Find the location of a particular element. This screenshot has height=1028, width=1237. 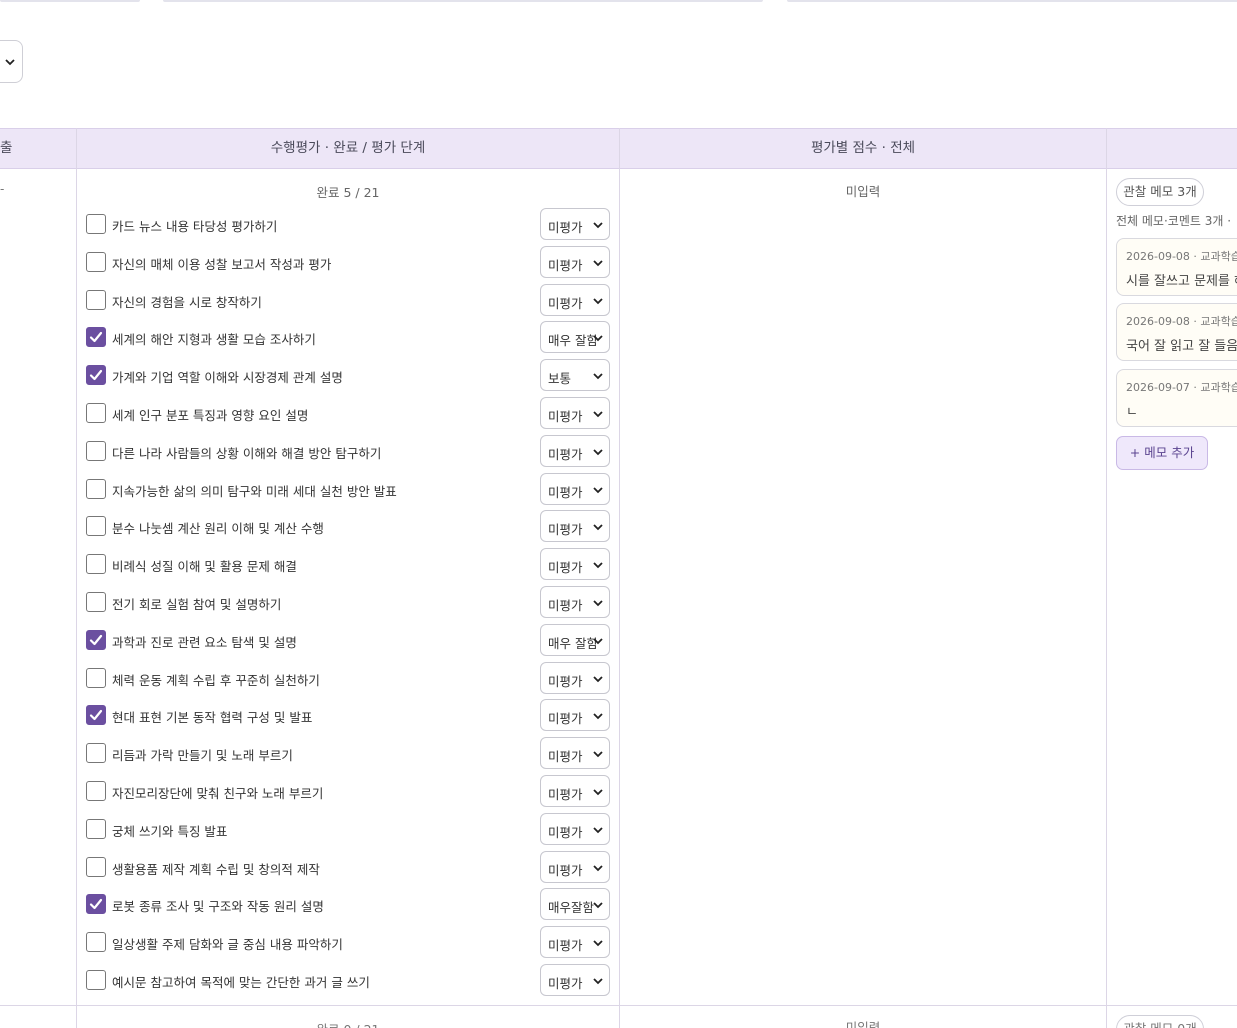

task-label: 생활용품 제작 계획 수립 및 창의적 제작 is located at coordinates (216, 869).